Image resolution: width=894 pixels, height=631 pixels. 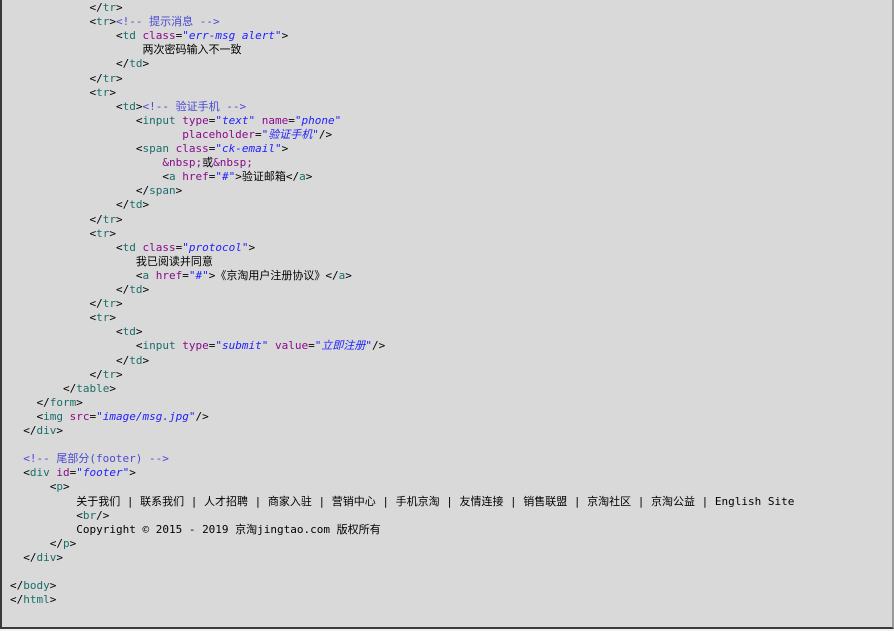 I want to click on code-token: name, so click(x=272, y=120).